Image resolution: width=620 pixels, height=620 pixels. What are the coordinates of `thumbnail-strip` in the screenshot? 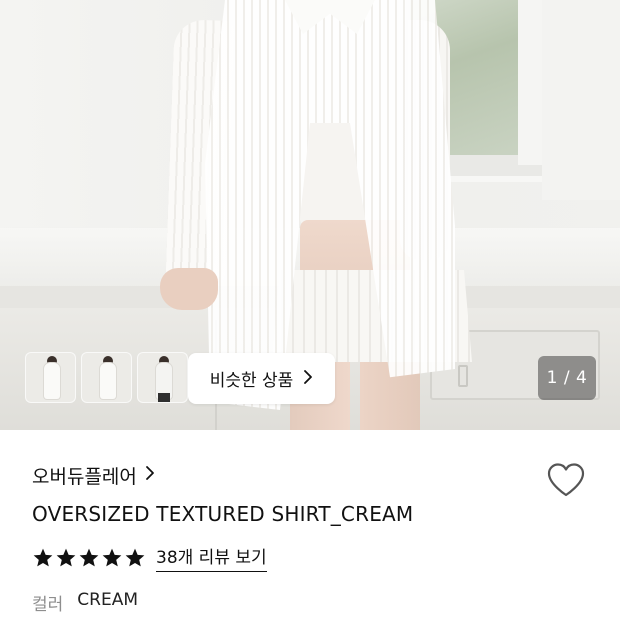 It's located at (106, 377).